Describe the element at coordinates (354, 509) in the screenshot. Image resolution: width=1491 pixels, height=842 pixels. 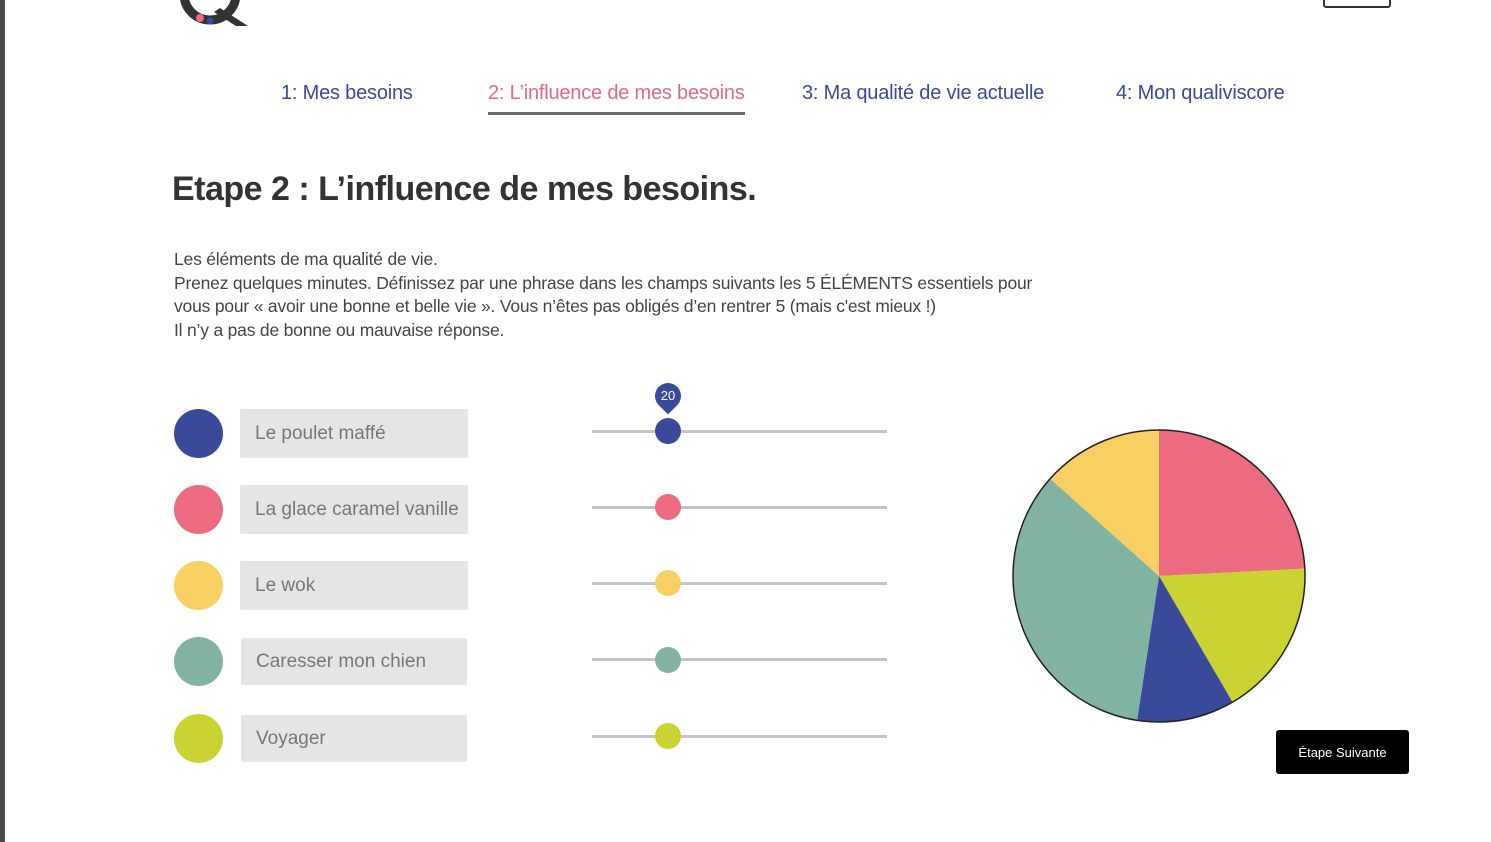
I see `element-input-2: La glace caramel vanille` at that location.